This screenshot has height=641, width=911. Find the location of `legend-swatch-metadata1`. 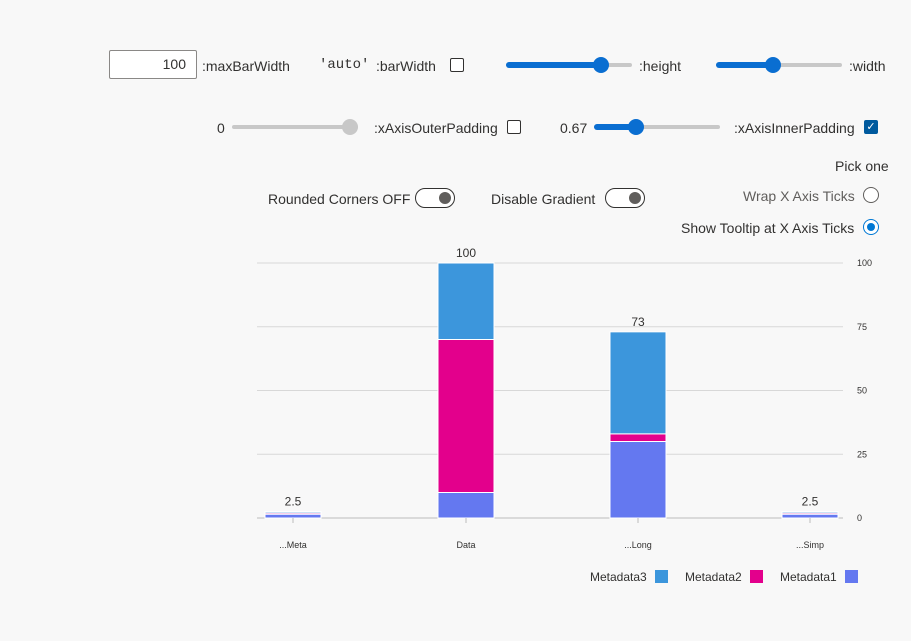

legend-swatch-metadata1 is located at coordinates (851, 576).